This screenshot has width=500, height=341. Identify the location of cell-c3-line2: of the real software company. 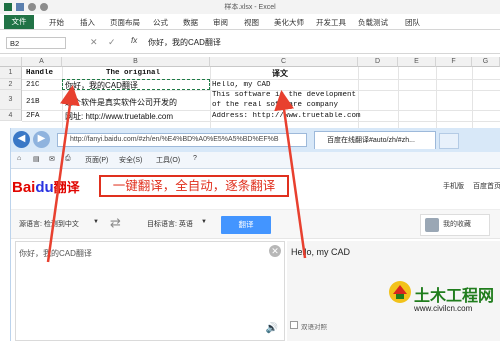
(275, 105).